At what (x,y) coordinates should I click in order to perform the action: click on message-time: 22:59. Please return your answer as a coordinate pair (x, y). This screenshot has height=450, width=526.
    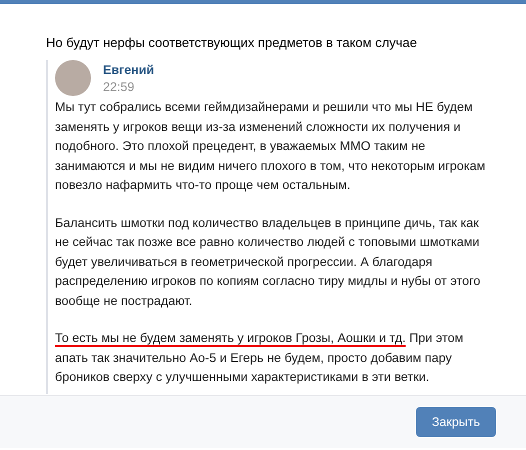
    Looking at the image, I should click on (119, 87).